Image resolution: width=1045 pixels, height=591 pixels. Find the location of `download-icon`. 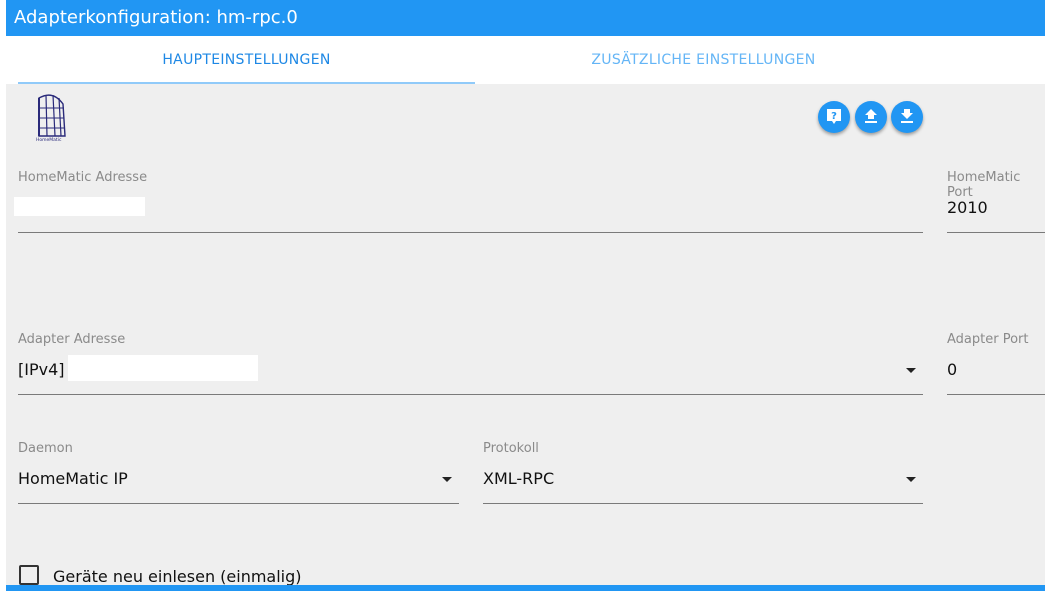

download-icon is located at coordinates (907, 116).